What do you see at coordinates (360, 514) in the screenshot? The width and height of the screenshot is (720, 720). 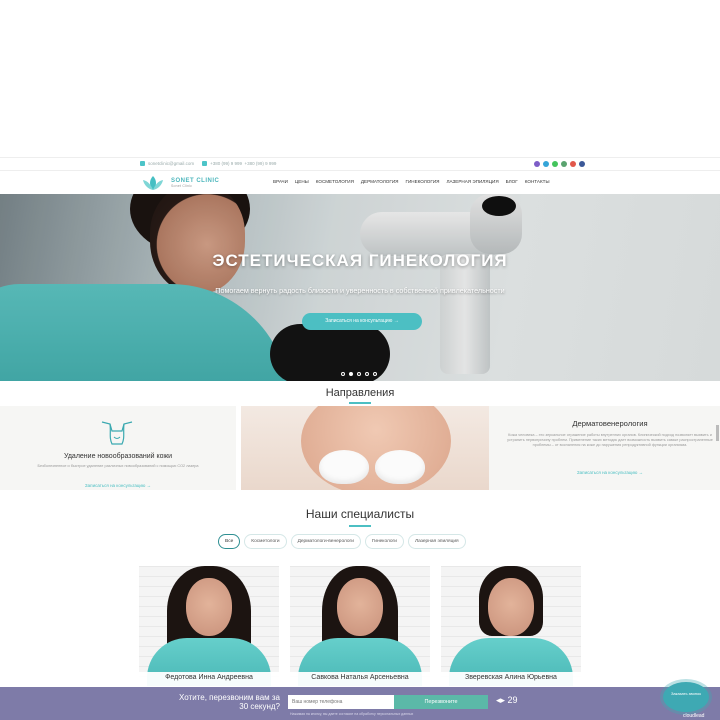 I see `specialists-title: Наши специалисты` at bounding box center [360, 514].